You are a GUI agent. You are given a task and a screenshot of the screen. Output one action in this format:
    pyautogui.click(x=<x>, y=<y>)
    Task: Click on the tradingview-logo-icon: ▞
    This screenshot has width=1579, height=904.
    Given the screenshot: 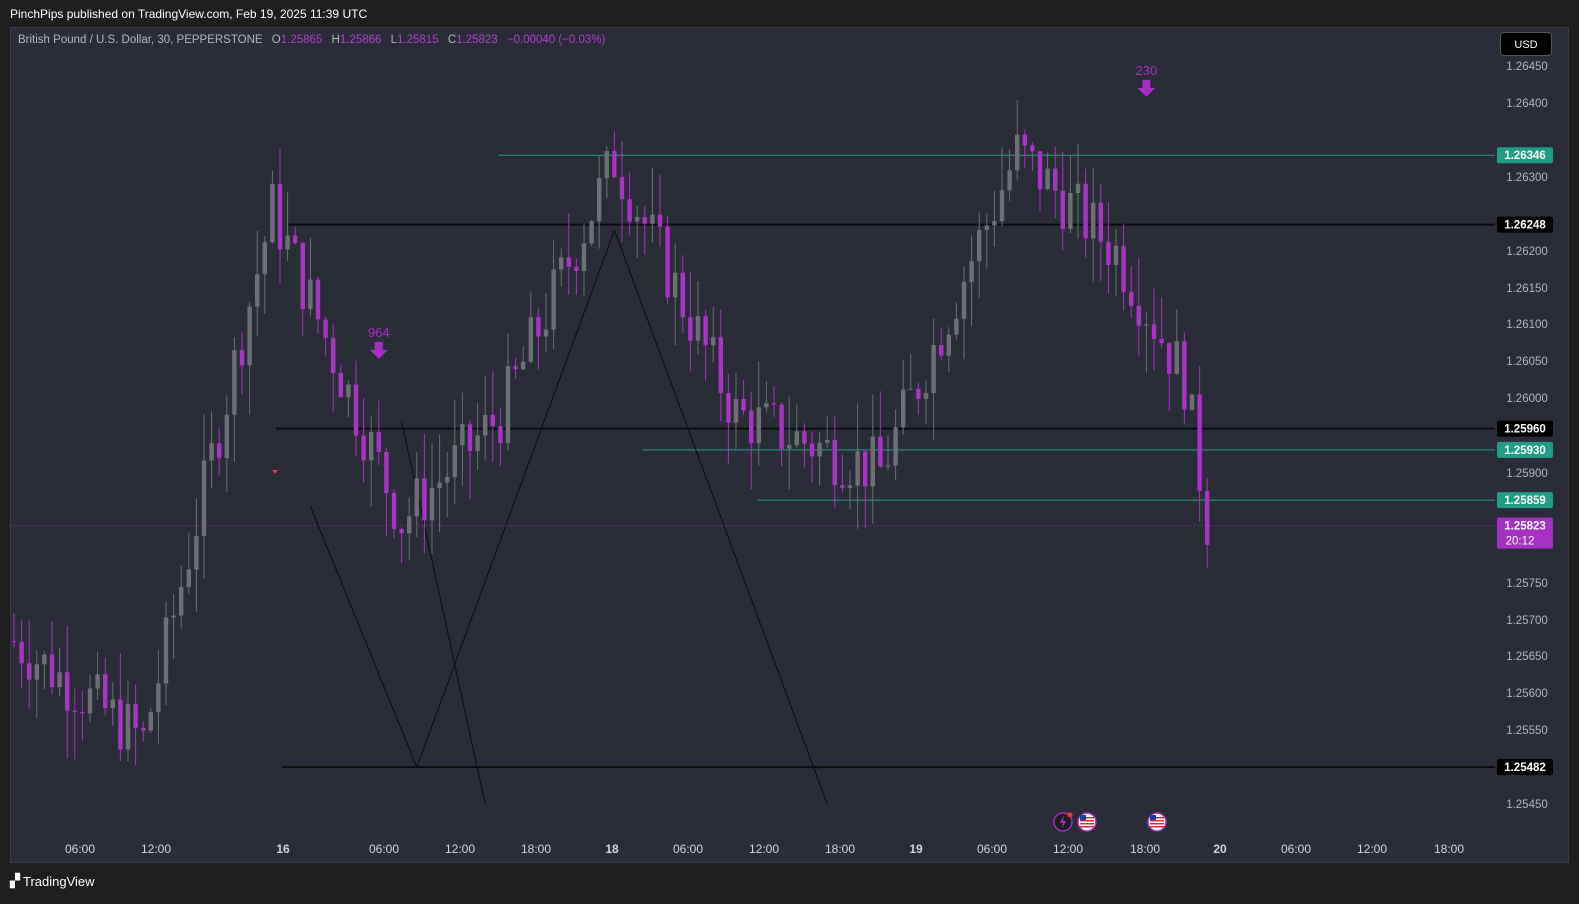 What is the action you would take?
    pyautogui.click(x=15, y=880)
    